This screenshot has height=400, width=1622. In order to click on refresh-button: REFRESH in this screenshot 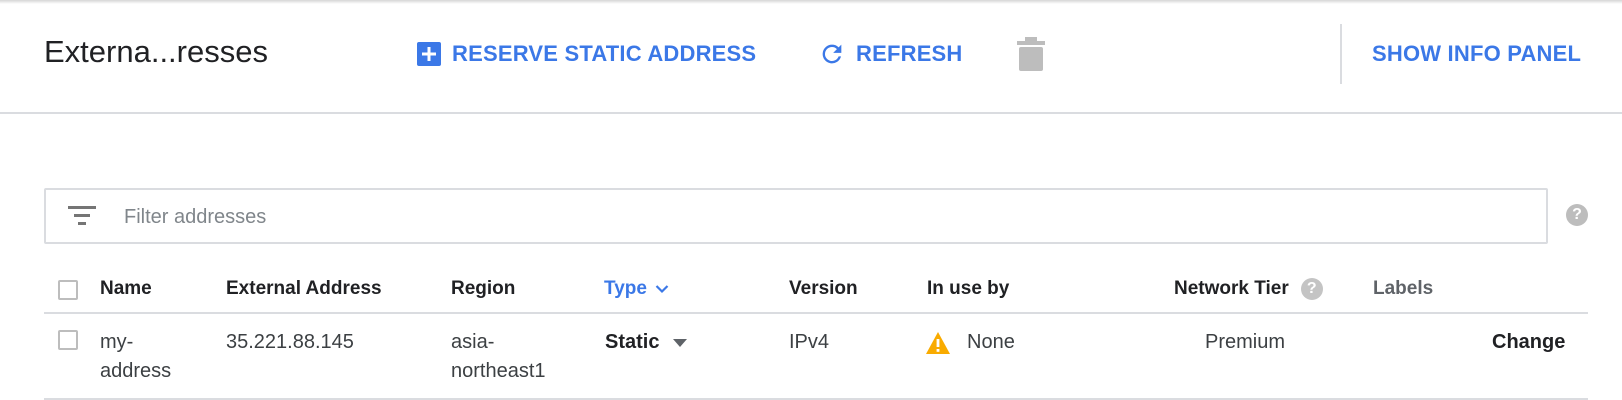, I will do `click(890, 54)`.